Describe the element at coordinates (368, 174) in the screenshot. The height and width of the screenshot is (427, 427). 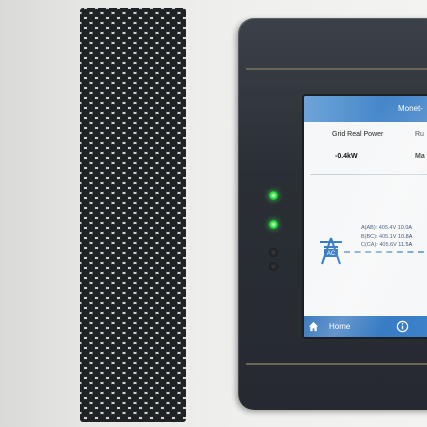
I see `section-divider` at that location.